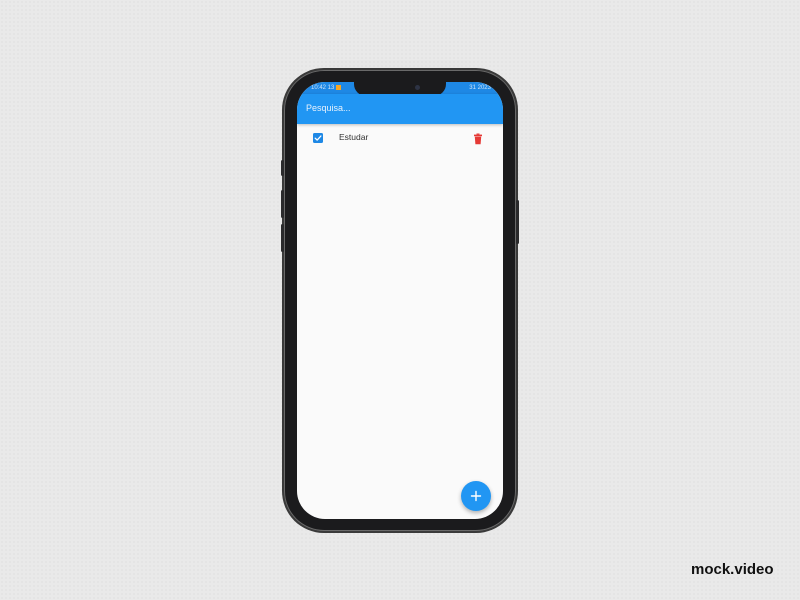 The height and width of the screenshot is (600, 800). Describe the element at coordinates (517, 222) in the screenshot. I see `power-button` at that location.